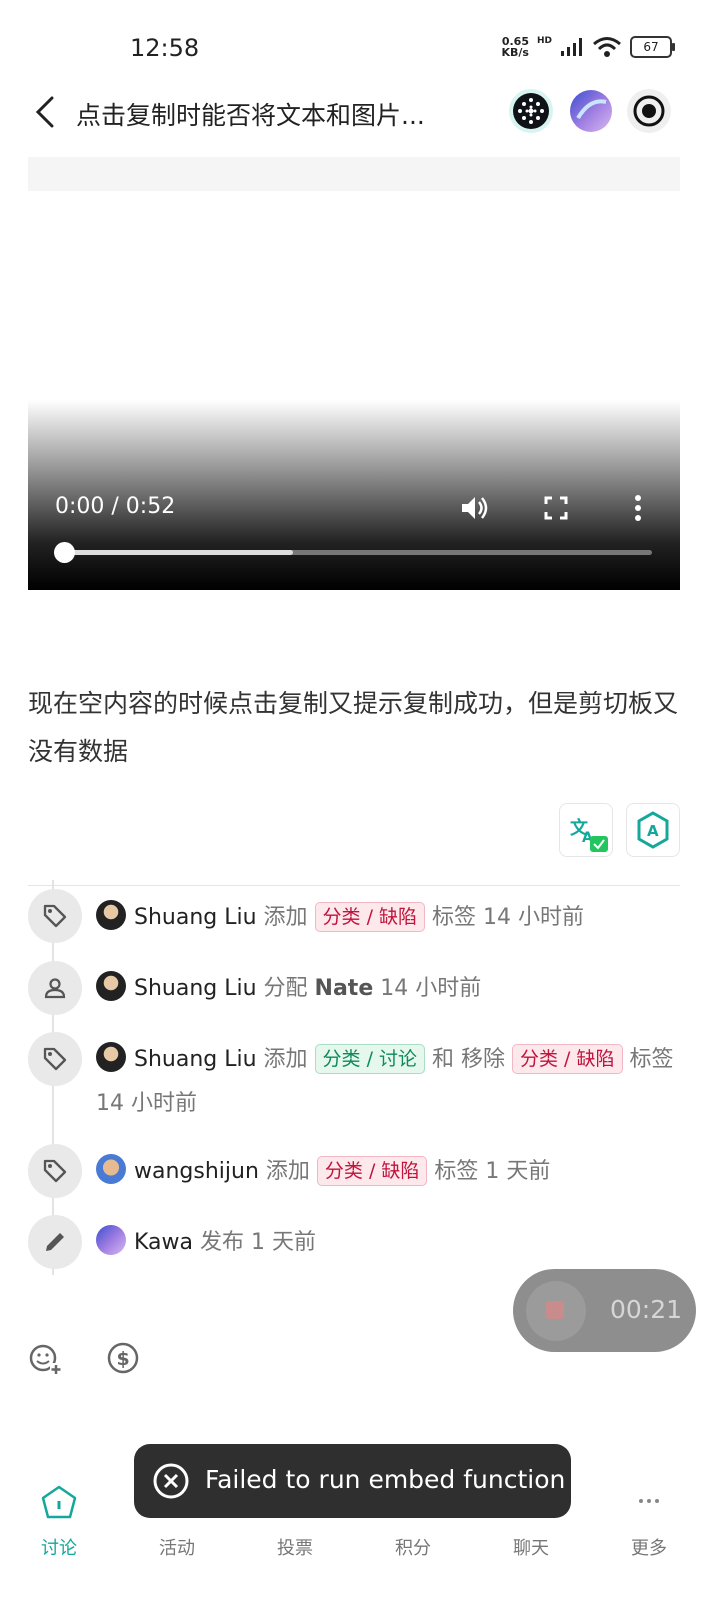 The height and width of the screenshot is (1600, 720). Describe the element at coordinates (59, 1502) in the screenshot. I see `home-pentagon-icon` at that location.